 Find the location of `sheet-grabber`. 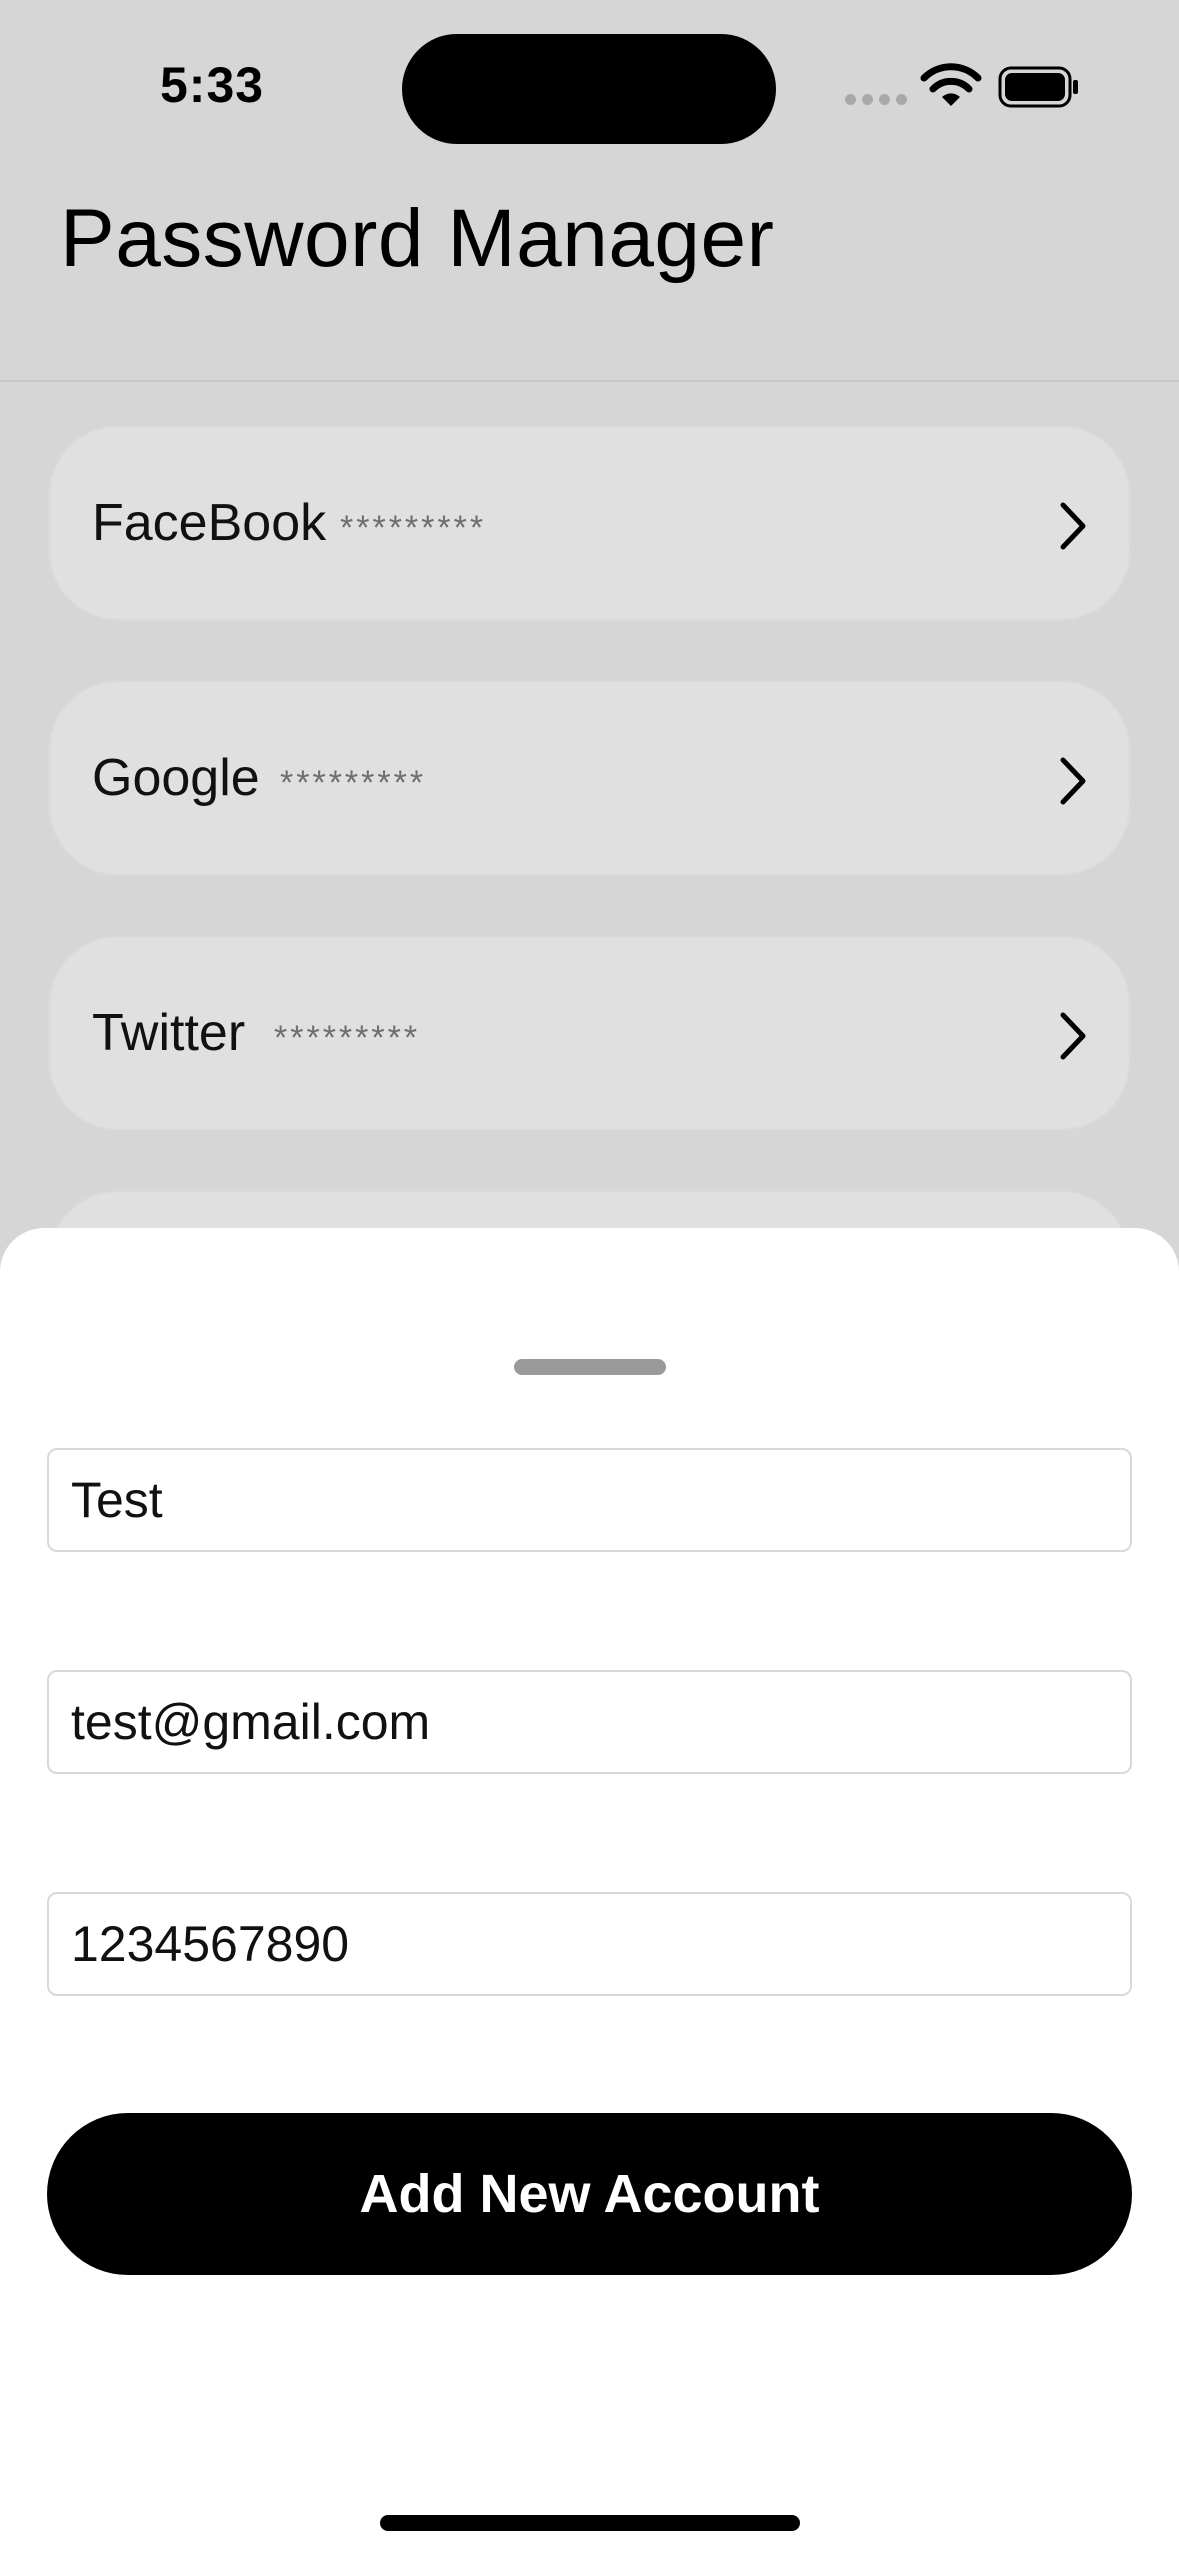

sheet-grabber is located at coordinates (590, 1367).